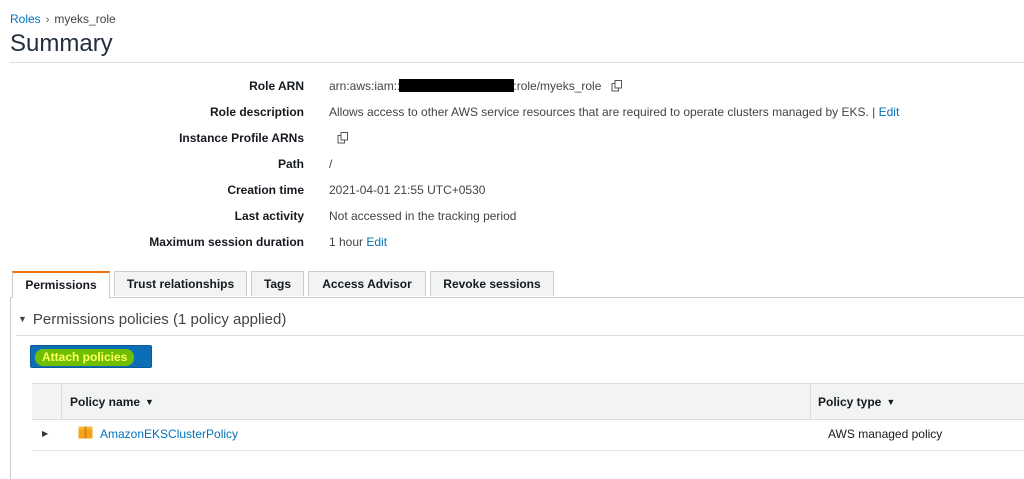  Describe the element at coordinates (47, 401) in the screenshot. I see `expand-column-header` at that location.